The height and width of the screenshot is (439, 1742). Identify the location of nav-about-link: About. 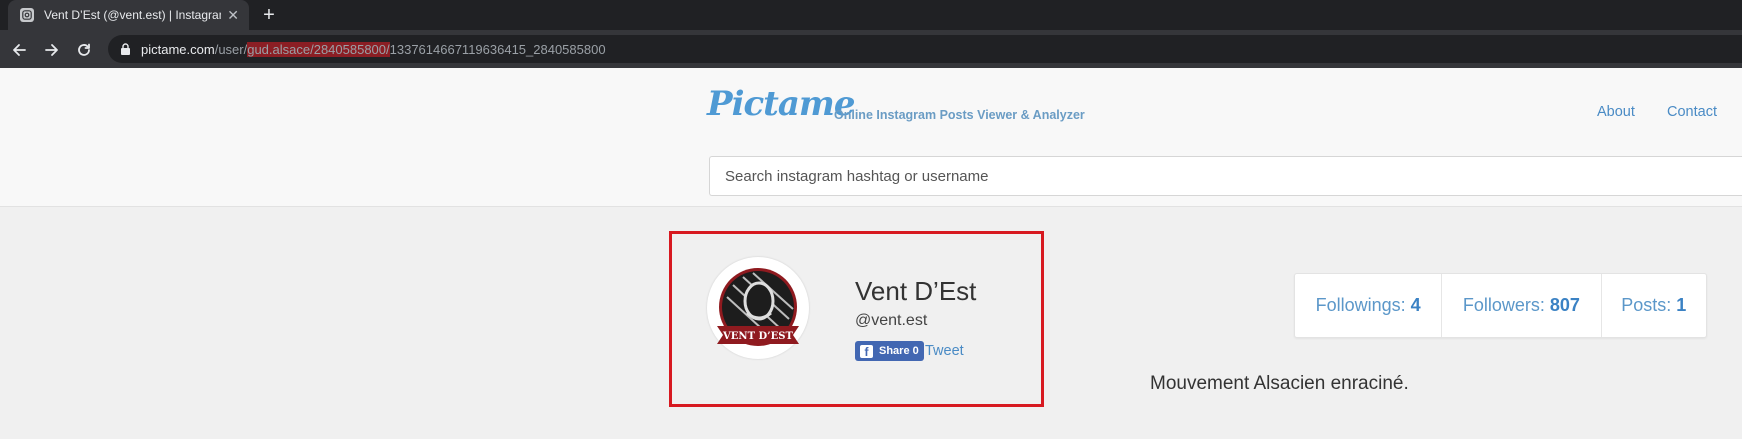
(1616, 112).